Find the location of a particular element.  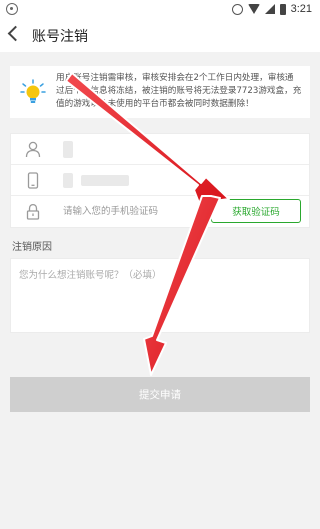

battery-icon is located at coordinates (282, 9).